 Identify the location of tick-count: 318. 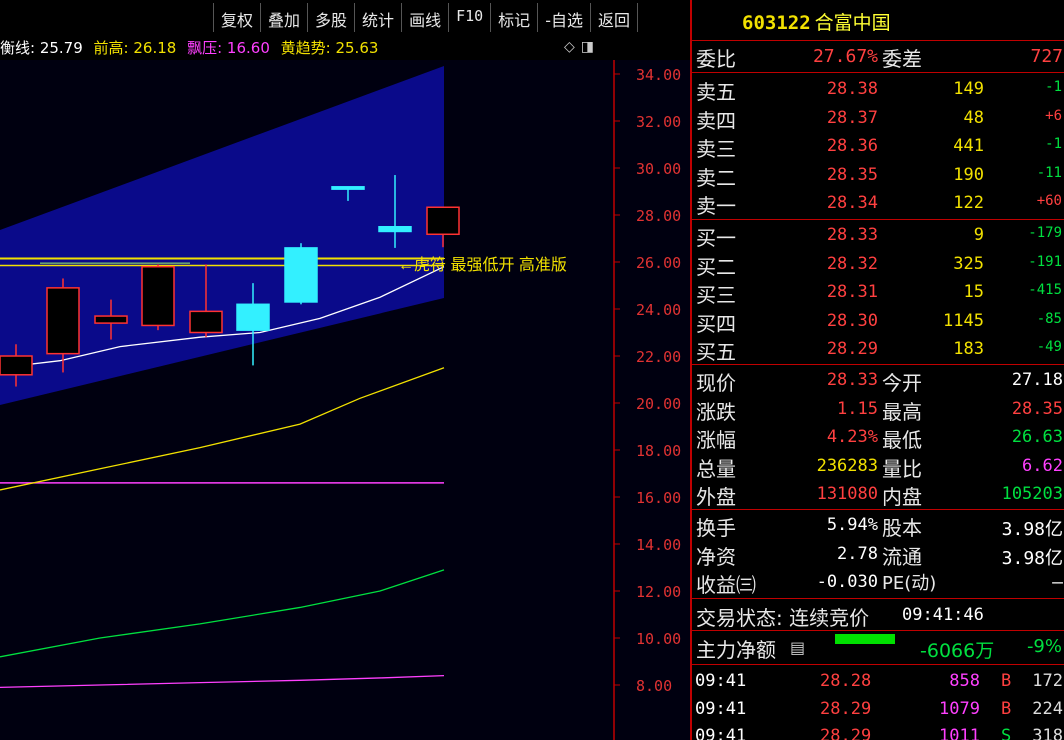
(1047, 733).